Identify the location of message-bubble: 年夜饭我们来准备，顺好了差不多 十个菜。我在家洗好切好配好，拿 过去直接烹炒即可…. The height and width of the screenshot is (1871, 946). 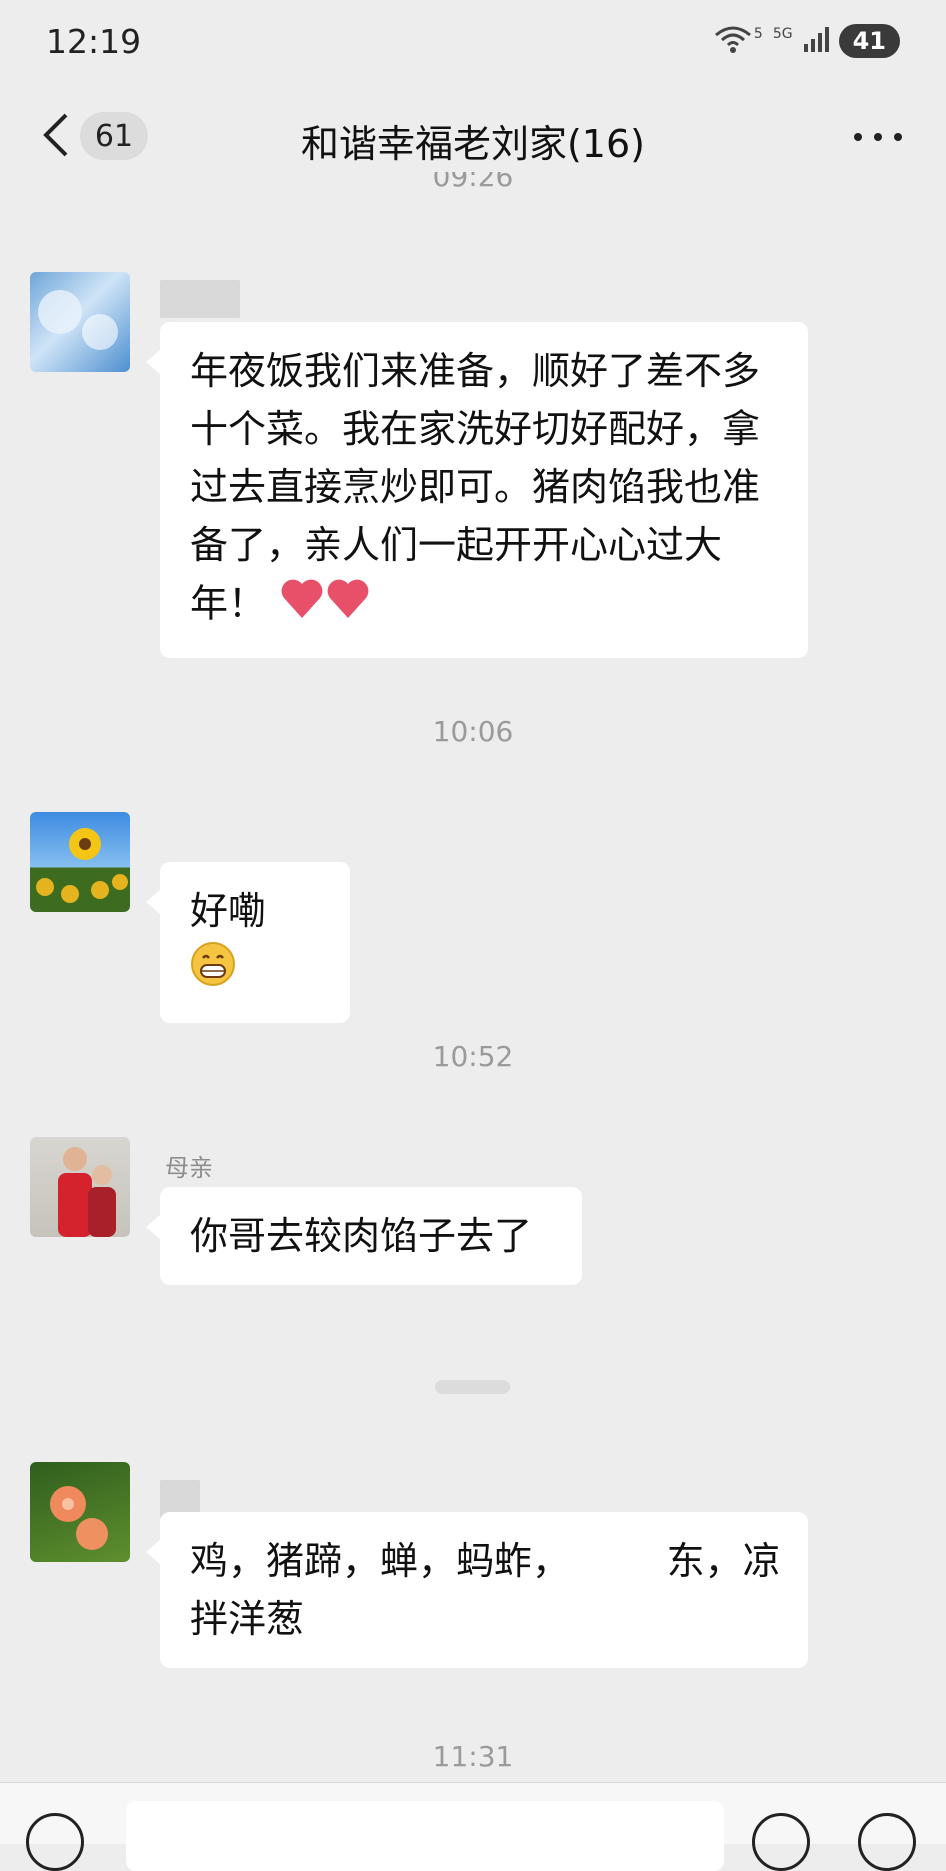
(477, 490).